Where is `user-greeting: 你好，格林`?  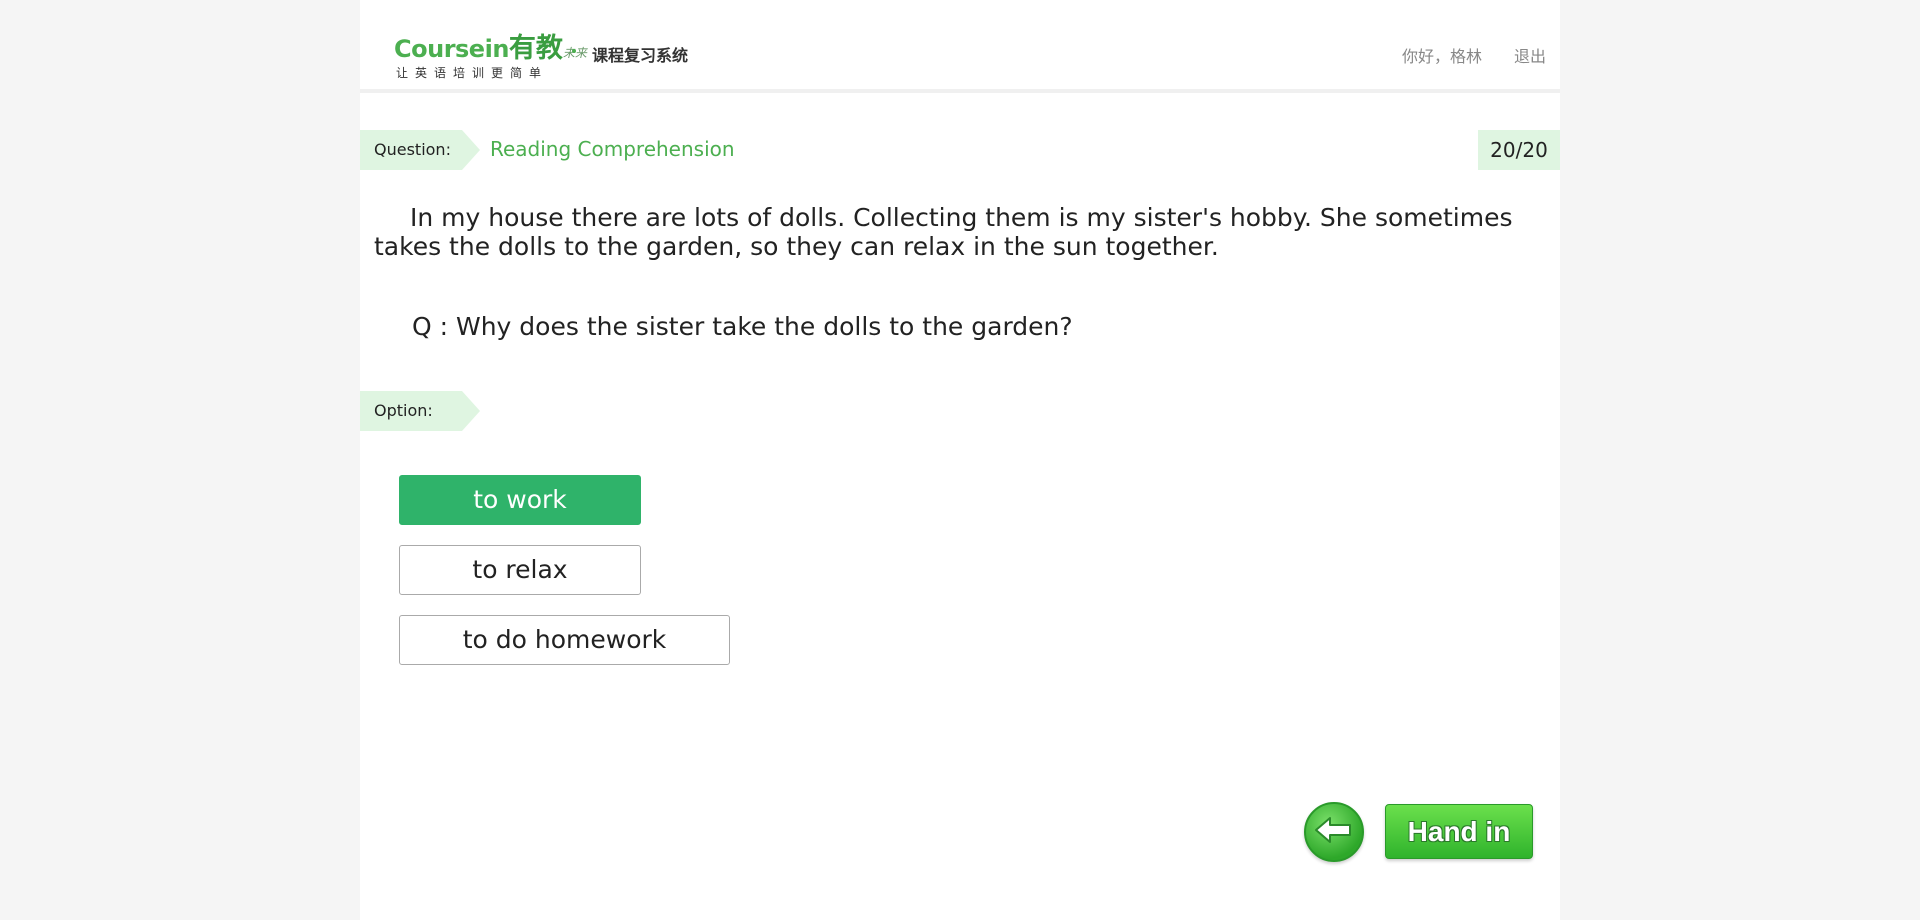 user-greeting: 你好，格林 is located at coordinates (1442, 56).